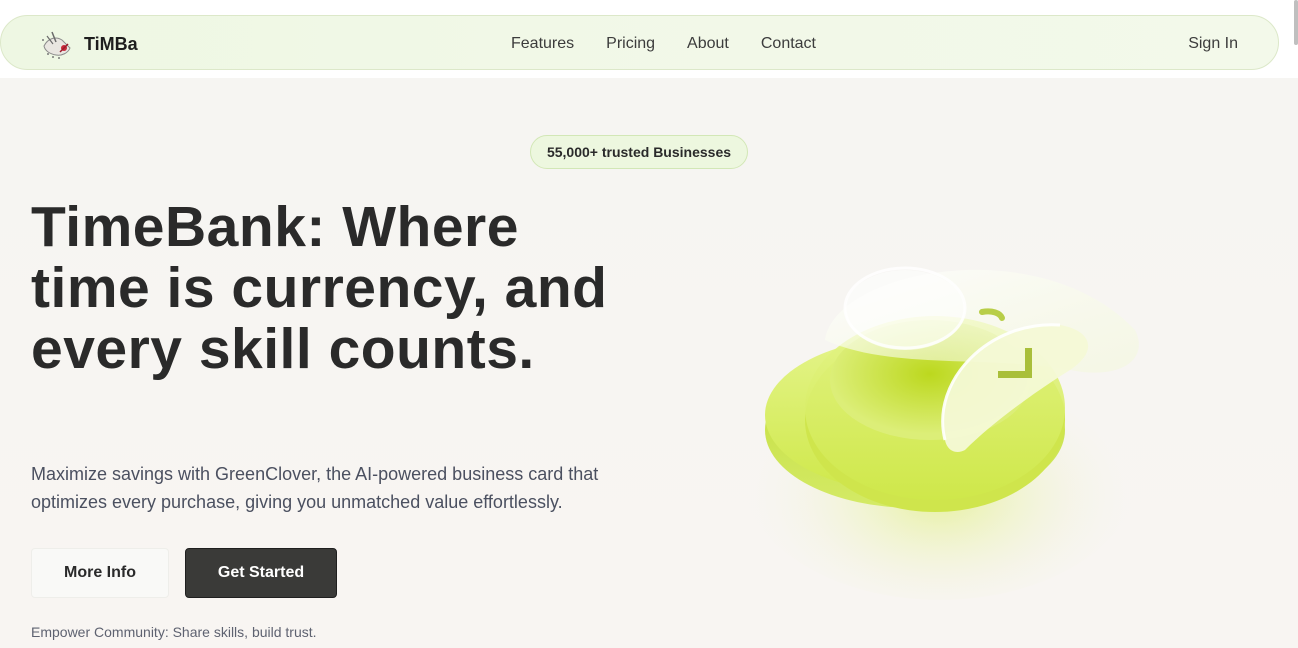 The width and height of the screenshot is (1298, 648). What do you see at coordinates (788, 44) in the screenshot?
I see `nav-link-contact: Contact` at bounding box center [788, 44].